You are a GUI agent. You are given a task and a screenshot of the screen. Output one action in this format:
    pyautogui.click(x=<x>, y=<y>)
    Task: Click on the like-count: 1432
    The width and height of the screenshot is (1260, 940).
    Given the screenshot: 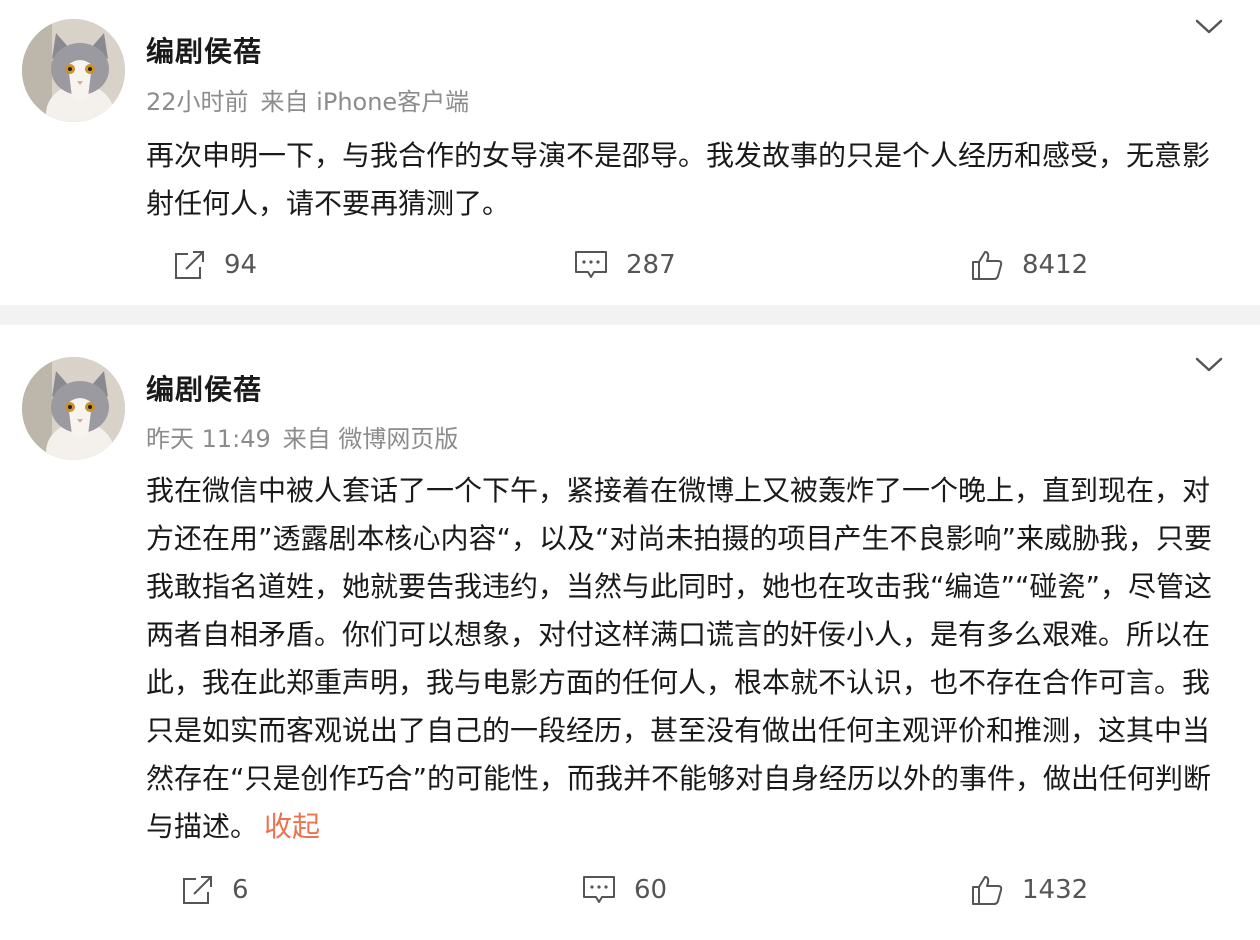 What is the action you would take?
    pyautogui.click(x=1055, y=890)
    